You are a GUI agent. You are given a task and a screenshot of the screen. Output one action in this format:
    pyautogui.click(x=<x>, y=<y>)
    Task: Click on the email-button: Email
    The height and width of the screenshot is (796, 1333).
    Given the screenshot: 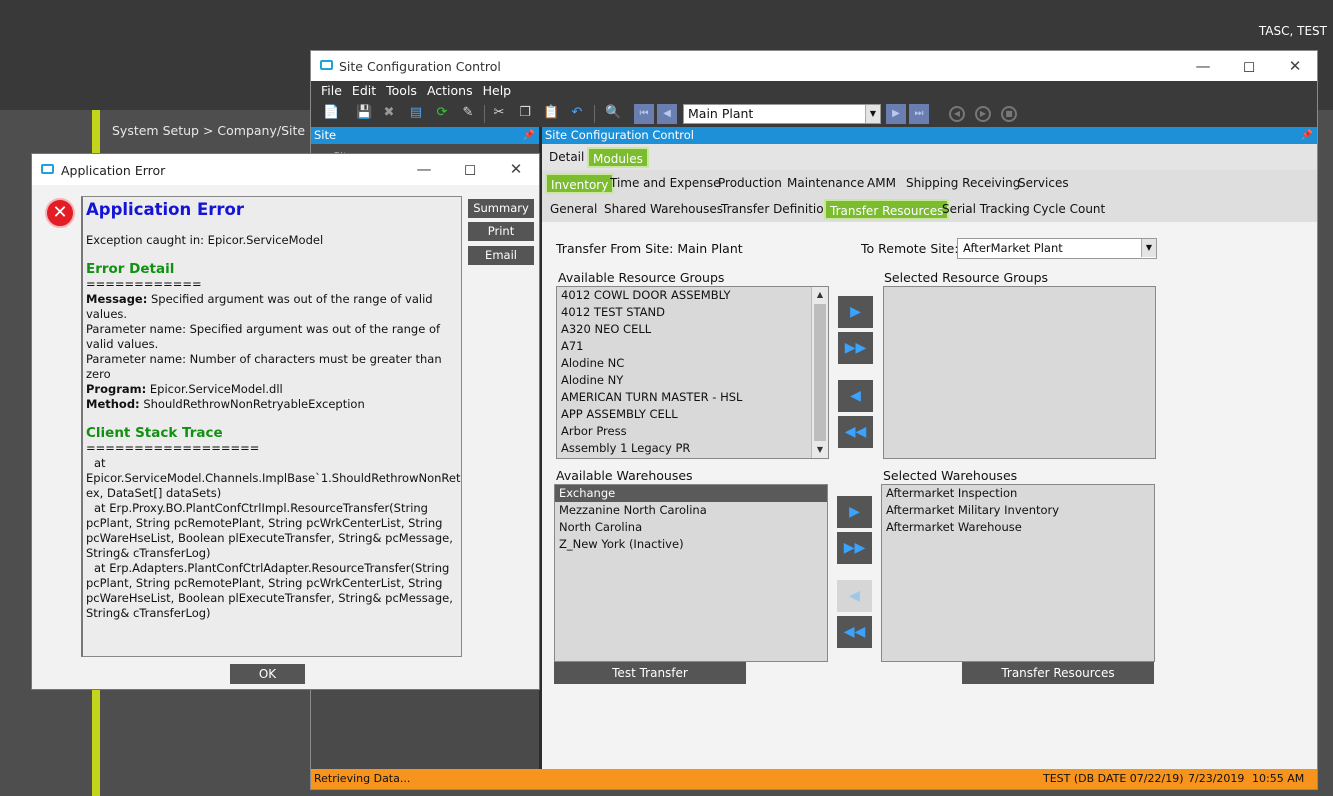 What is the action you would take?
    pyautogui.click(x=501, y=255)
    